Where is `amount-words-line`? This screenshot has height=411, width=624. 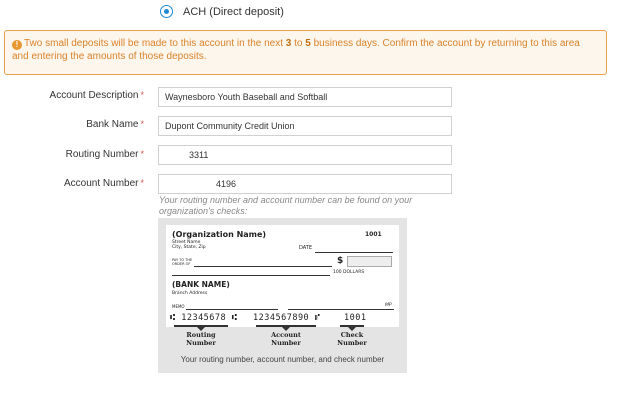
amount-words-line is located at coordinates (251, 275).